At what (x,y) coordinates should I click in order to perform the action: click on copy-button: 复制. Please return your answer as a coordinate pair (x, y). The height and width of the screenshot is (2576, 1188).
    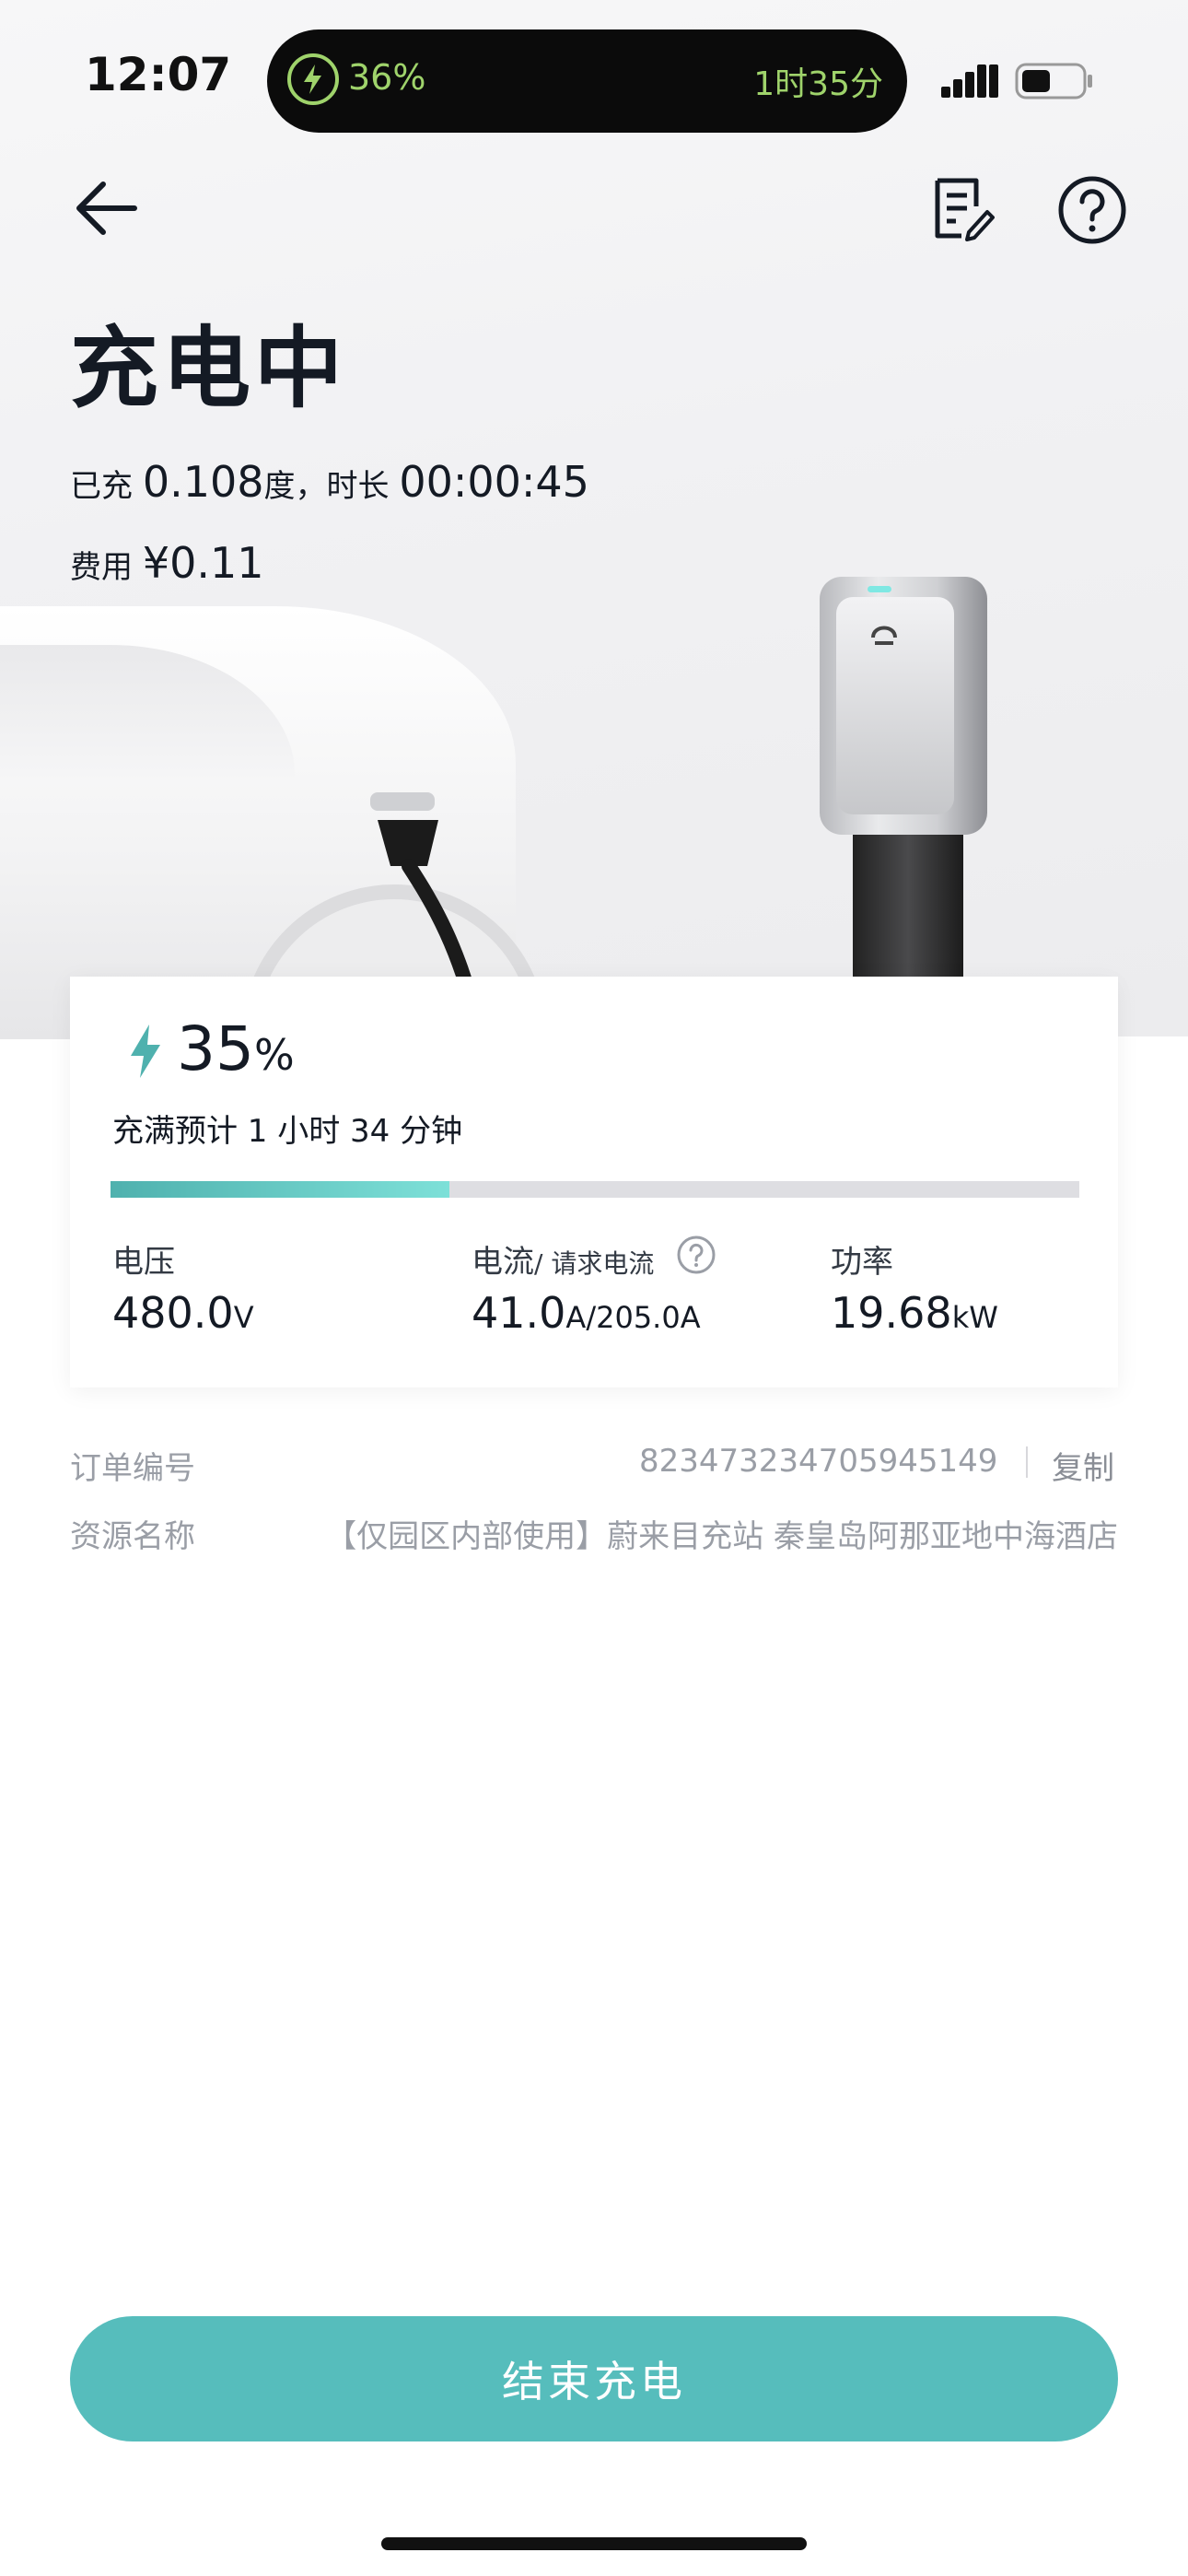
    Looking at the image, I should click on (1083, 1465).